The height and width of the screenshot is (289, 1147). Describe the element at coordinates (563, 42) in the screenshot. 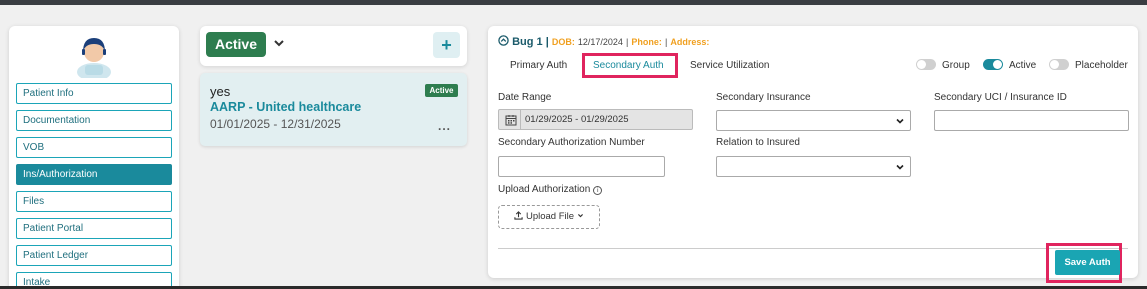

I see `dob-label: DOB:` at that location.